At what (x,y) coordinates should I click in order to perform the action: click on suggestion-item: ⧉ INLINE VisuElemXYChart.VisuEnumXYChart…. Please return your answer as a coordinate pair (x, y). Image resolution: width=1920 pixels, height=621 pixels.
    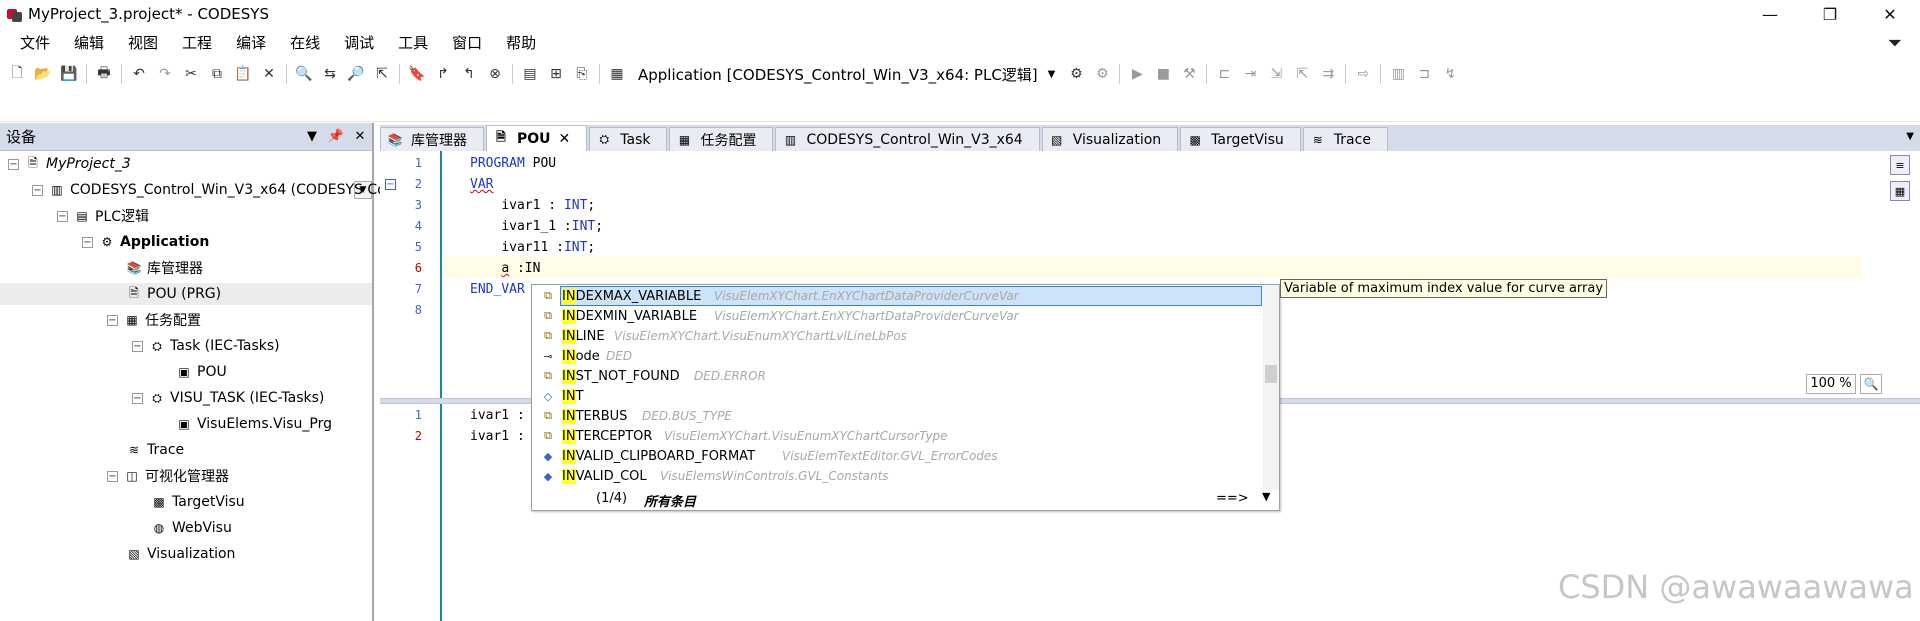
    Looking at the image, I should click on (897, 336).